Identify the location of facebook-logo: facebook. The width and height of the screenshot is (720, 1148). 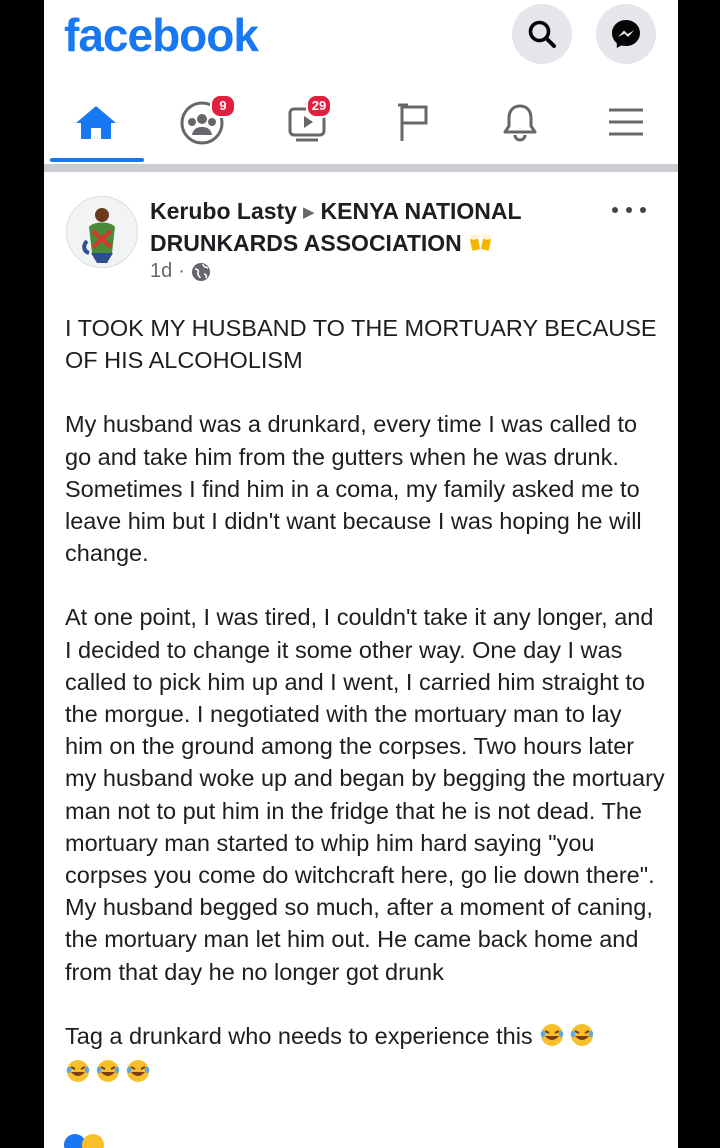
(161, 35).